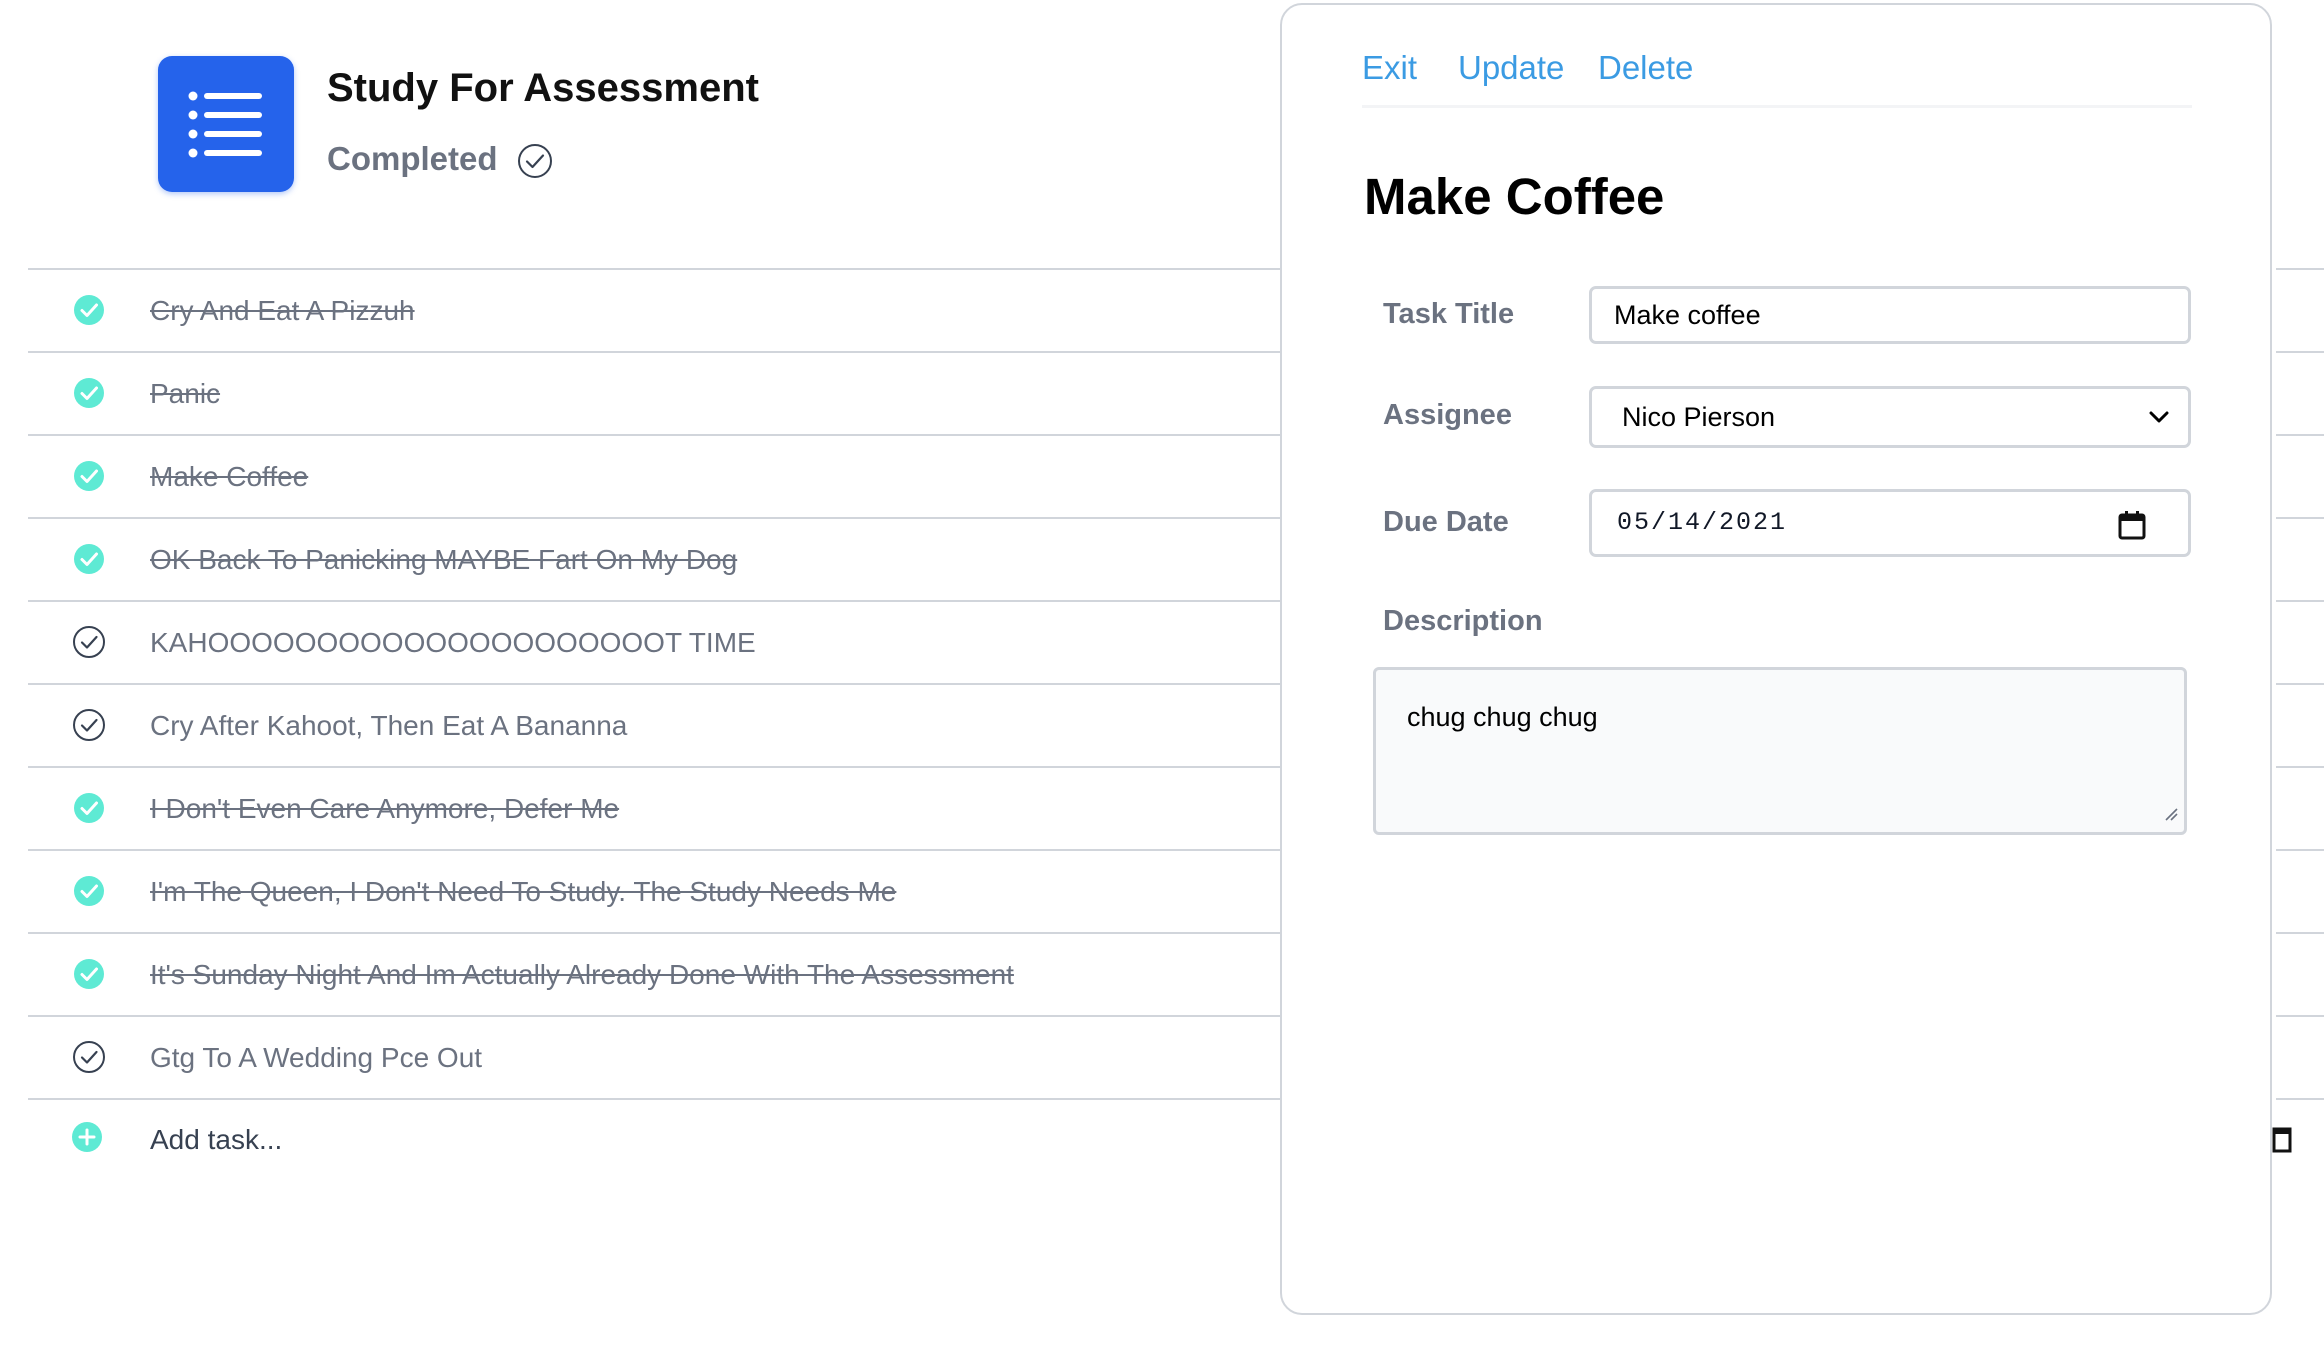 This screenshot has width=2324, height=1352. Describe the element at coordinates (1446, 522) in the screenshot. I see `due-date-label: Due Date` at that location.